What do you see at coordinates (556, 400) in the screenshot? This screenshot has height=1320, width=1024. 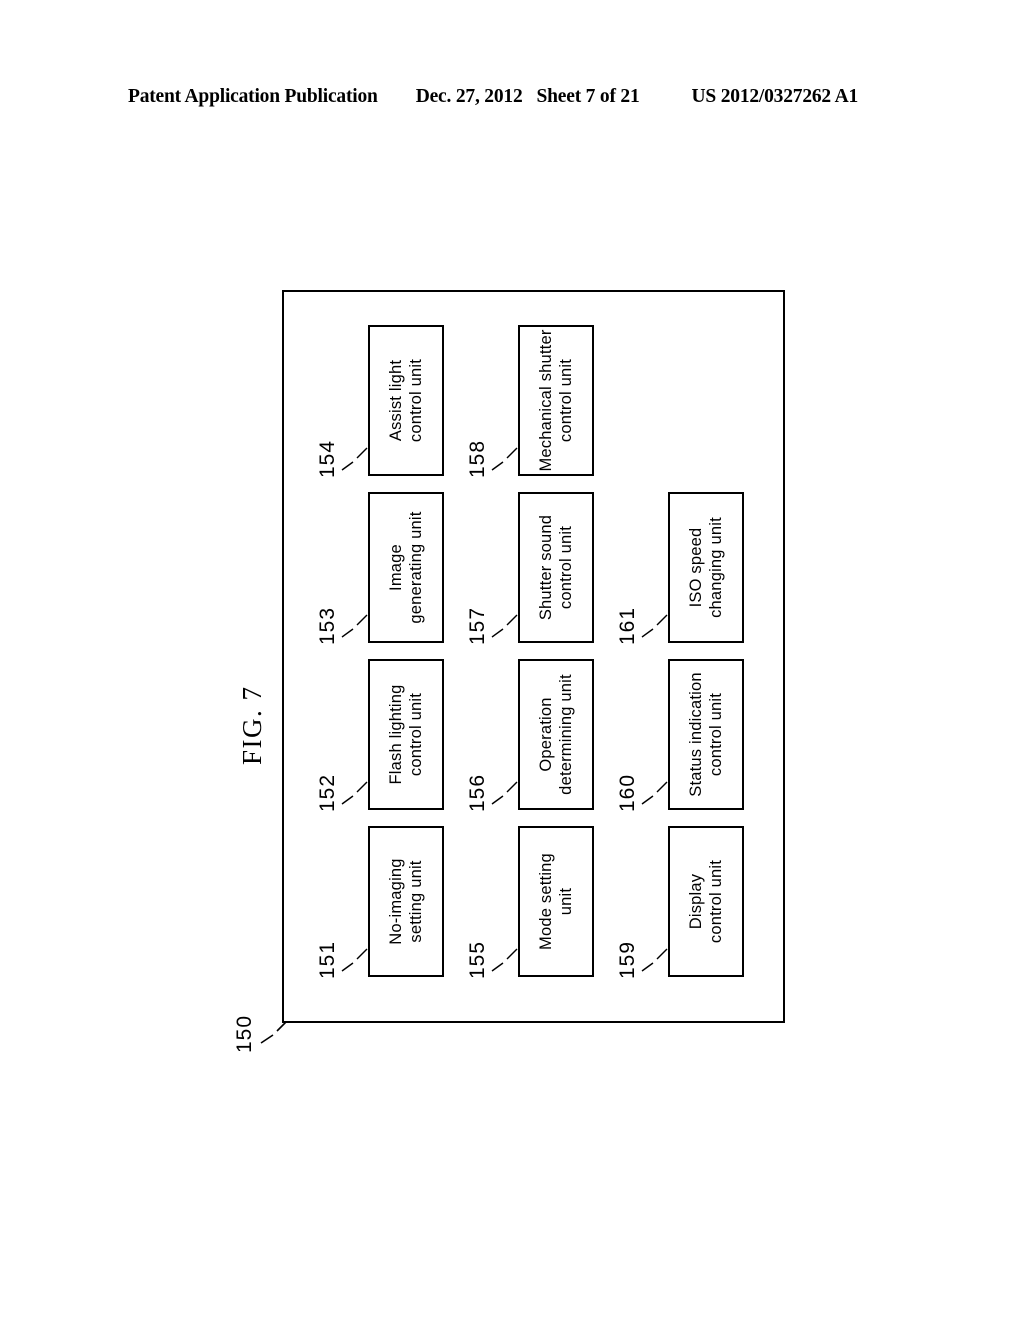 I see `unit-block-158: Mechanical shutter control unit` at bounding box center [556, 400].